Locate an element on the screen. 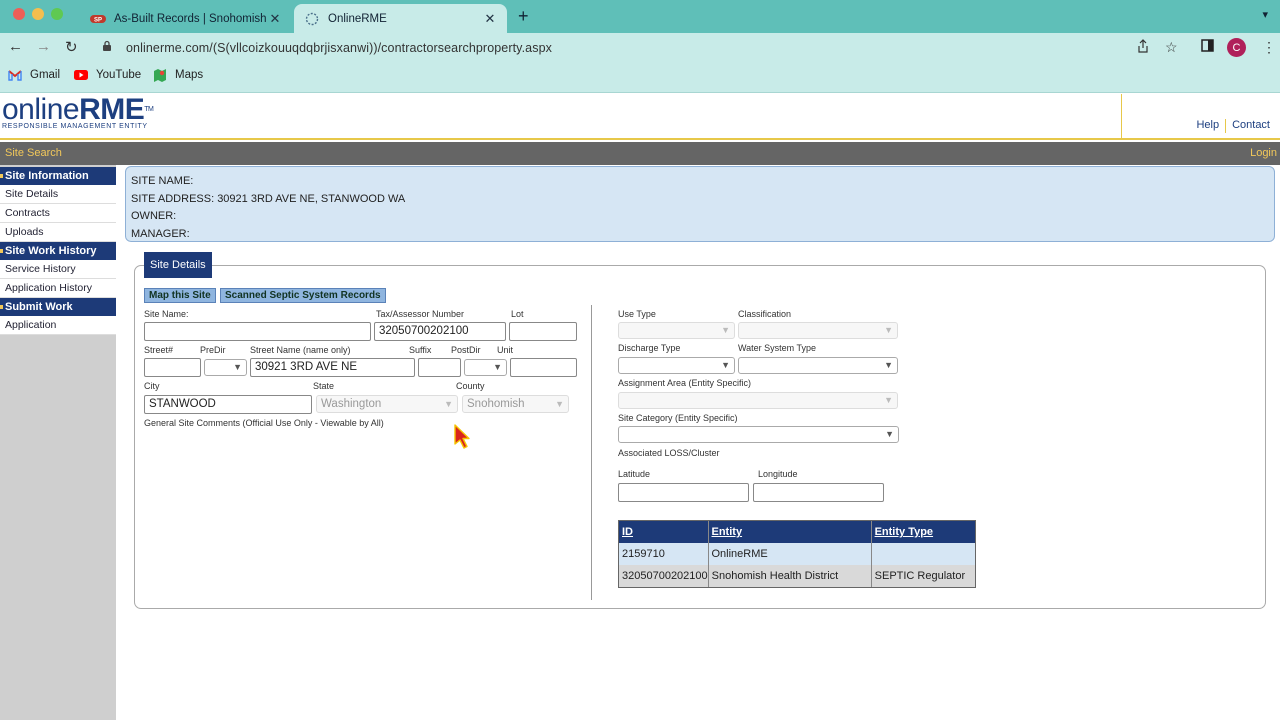 The image size is (1280, 720). chevron-down-icon: ▾ is located at coordinates (1265, 14).